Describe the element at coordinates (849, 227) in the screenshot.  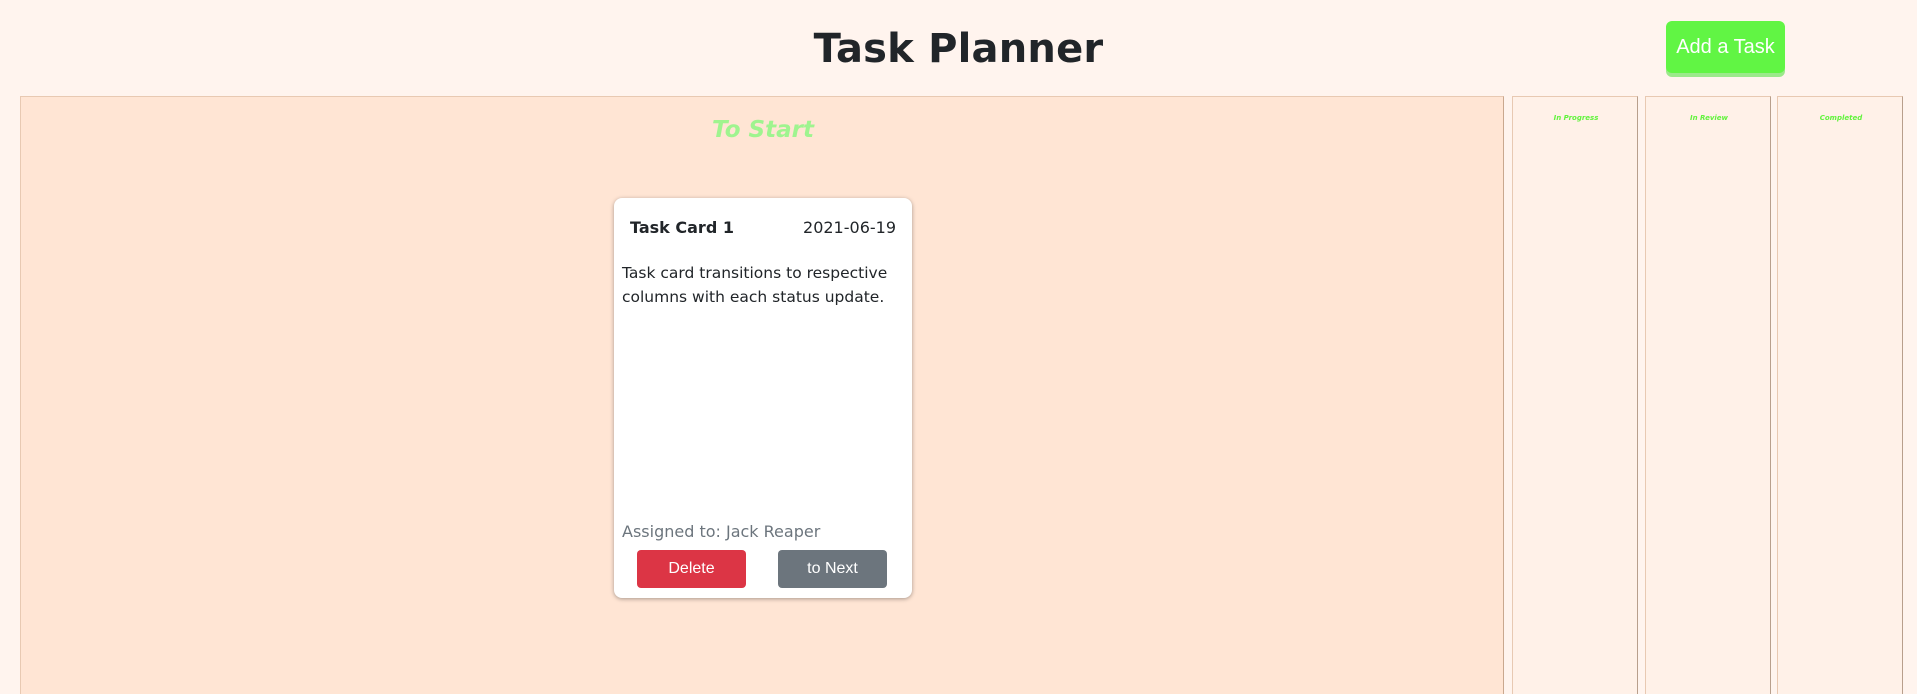
I see `card-date: 2021-06-19` at that location.